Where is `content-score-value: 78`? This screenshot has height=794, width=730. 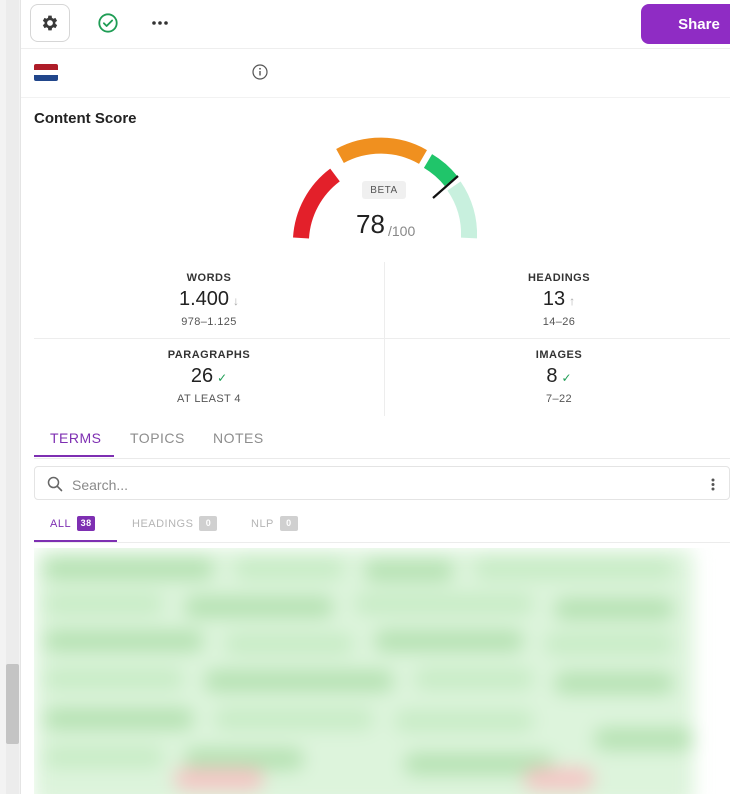
content-score-value: 78 is located at coordinates (370, 224).